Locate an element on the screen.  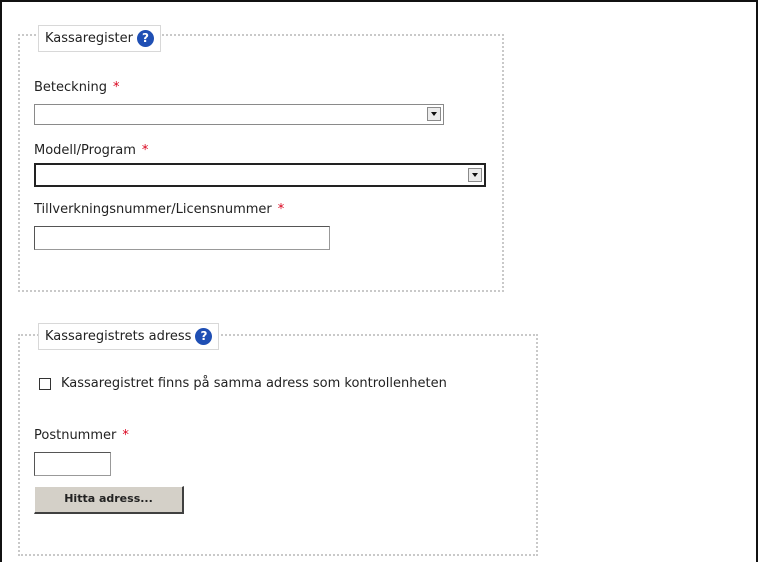
tillverkning-label: Tillverkningsnummer/Licensnummer * is located at coordinates (159, 209).